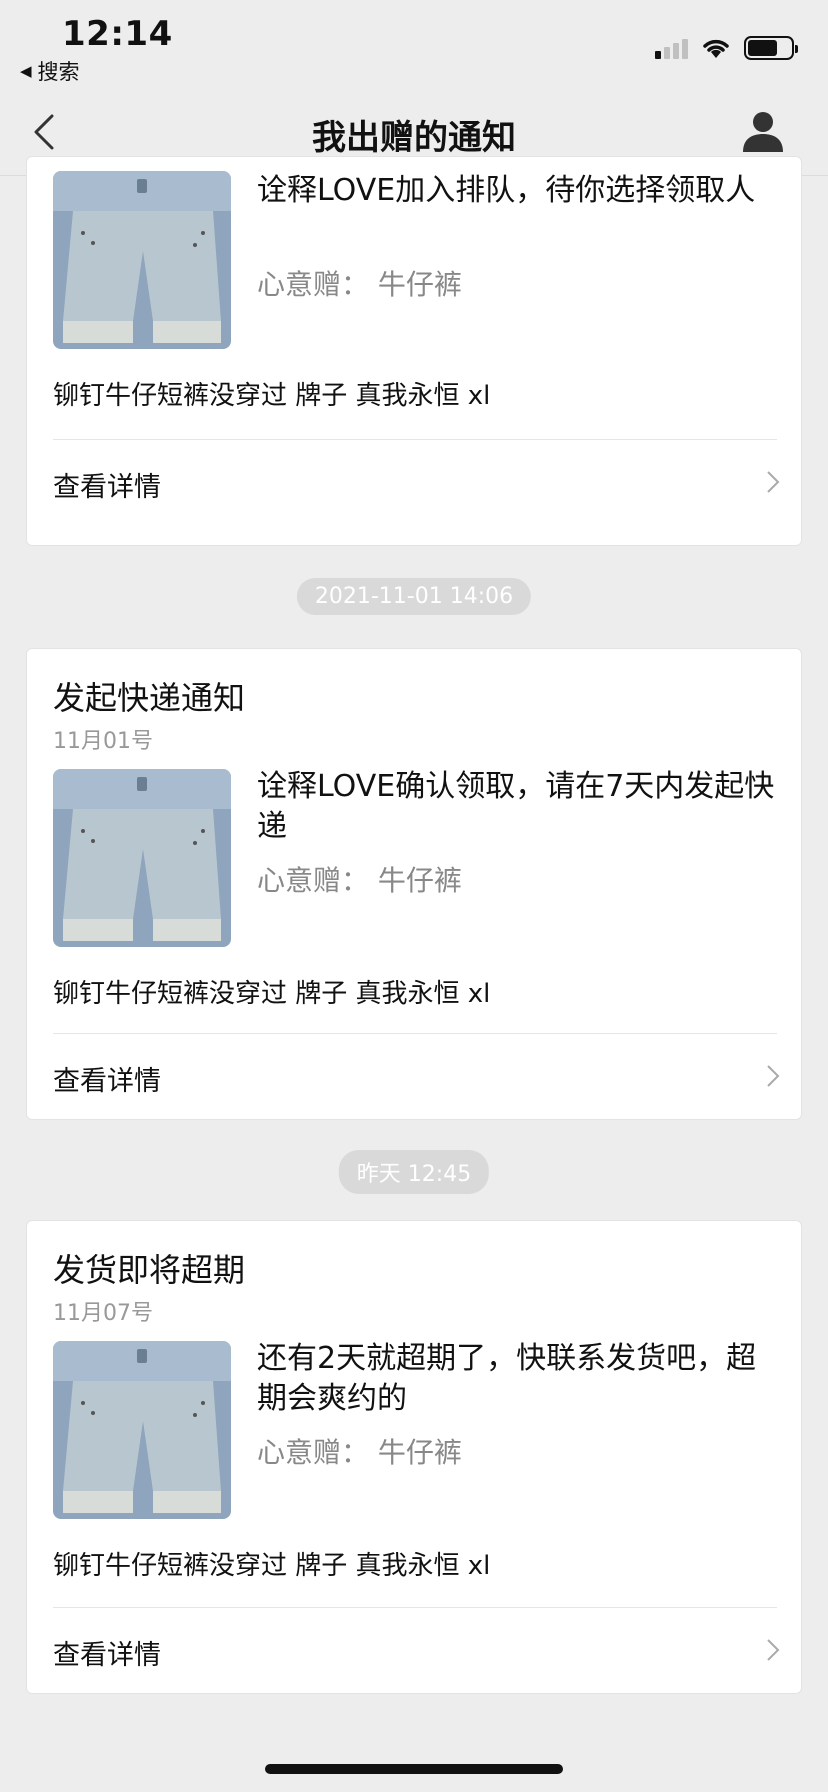 The height and width of the screenshot is (1792, 828). Describe the element at coordinates (414, 596) in the screenshot. I see `timestamp-pill: 2021-11-01 14:06` at that location.